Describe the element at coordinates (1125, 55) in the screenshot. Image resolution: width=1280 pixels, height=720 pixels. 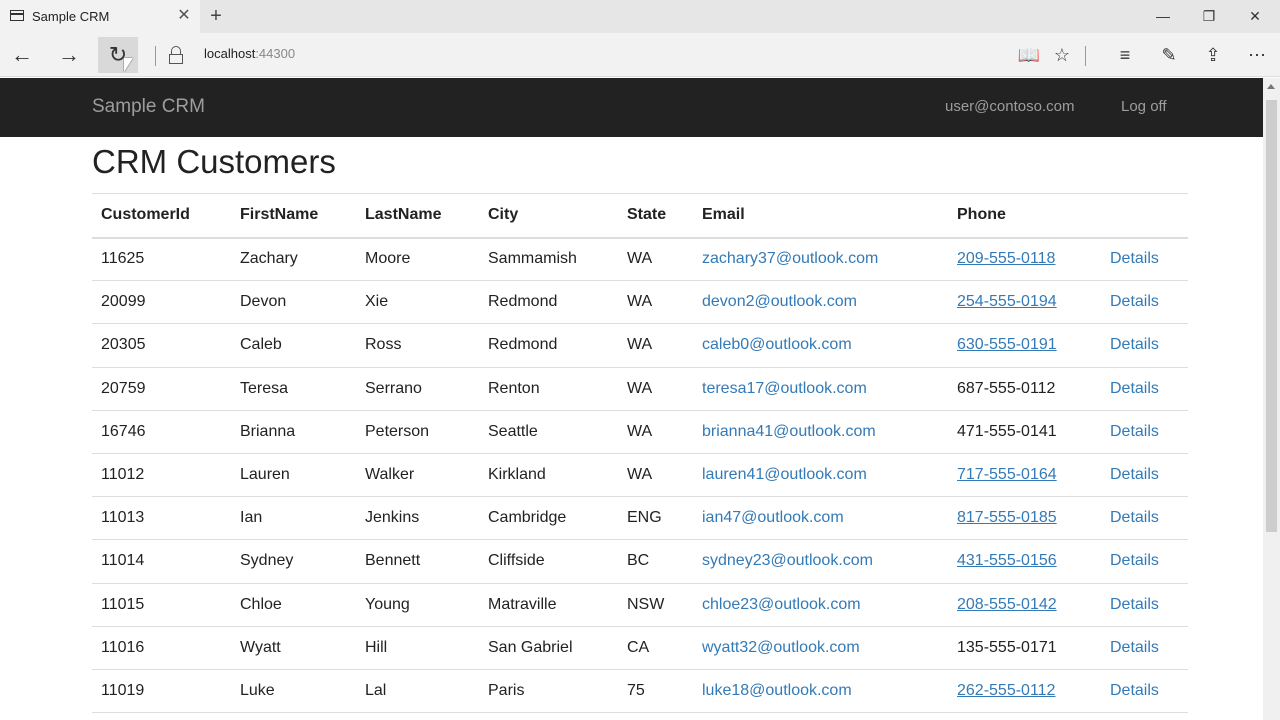
I see `hub-icon: ≡` at that location.